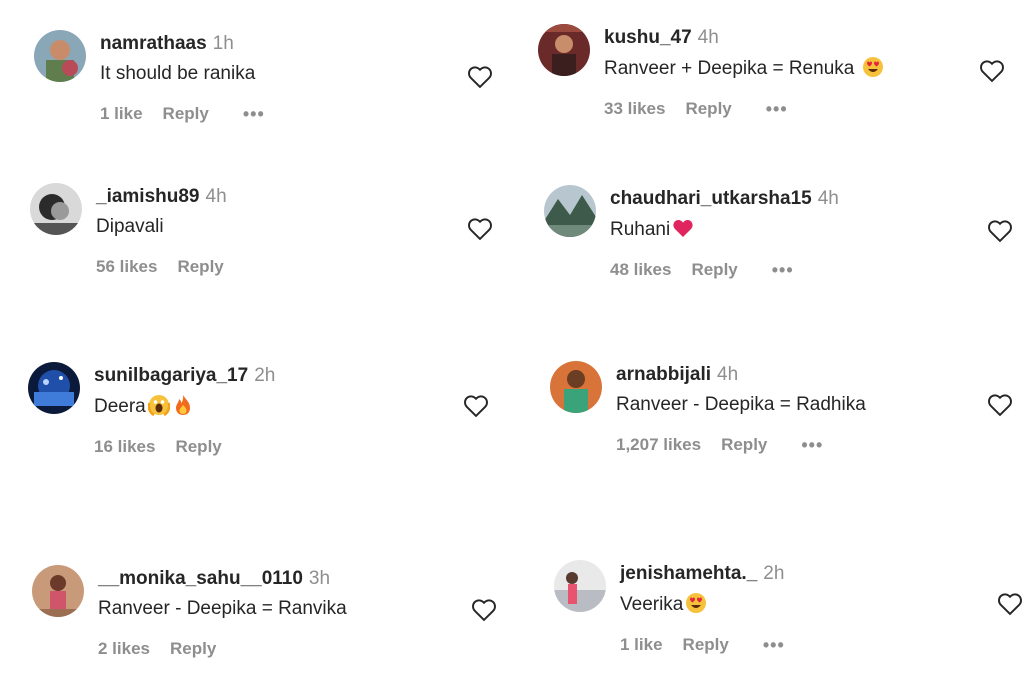  I want to click on likes-count: 48 likes, so click(640, 270).